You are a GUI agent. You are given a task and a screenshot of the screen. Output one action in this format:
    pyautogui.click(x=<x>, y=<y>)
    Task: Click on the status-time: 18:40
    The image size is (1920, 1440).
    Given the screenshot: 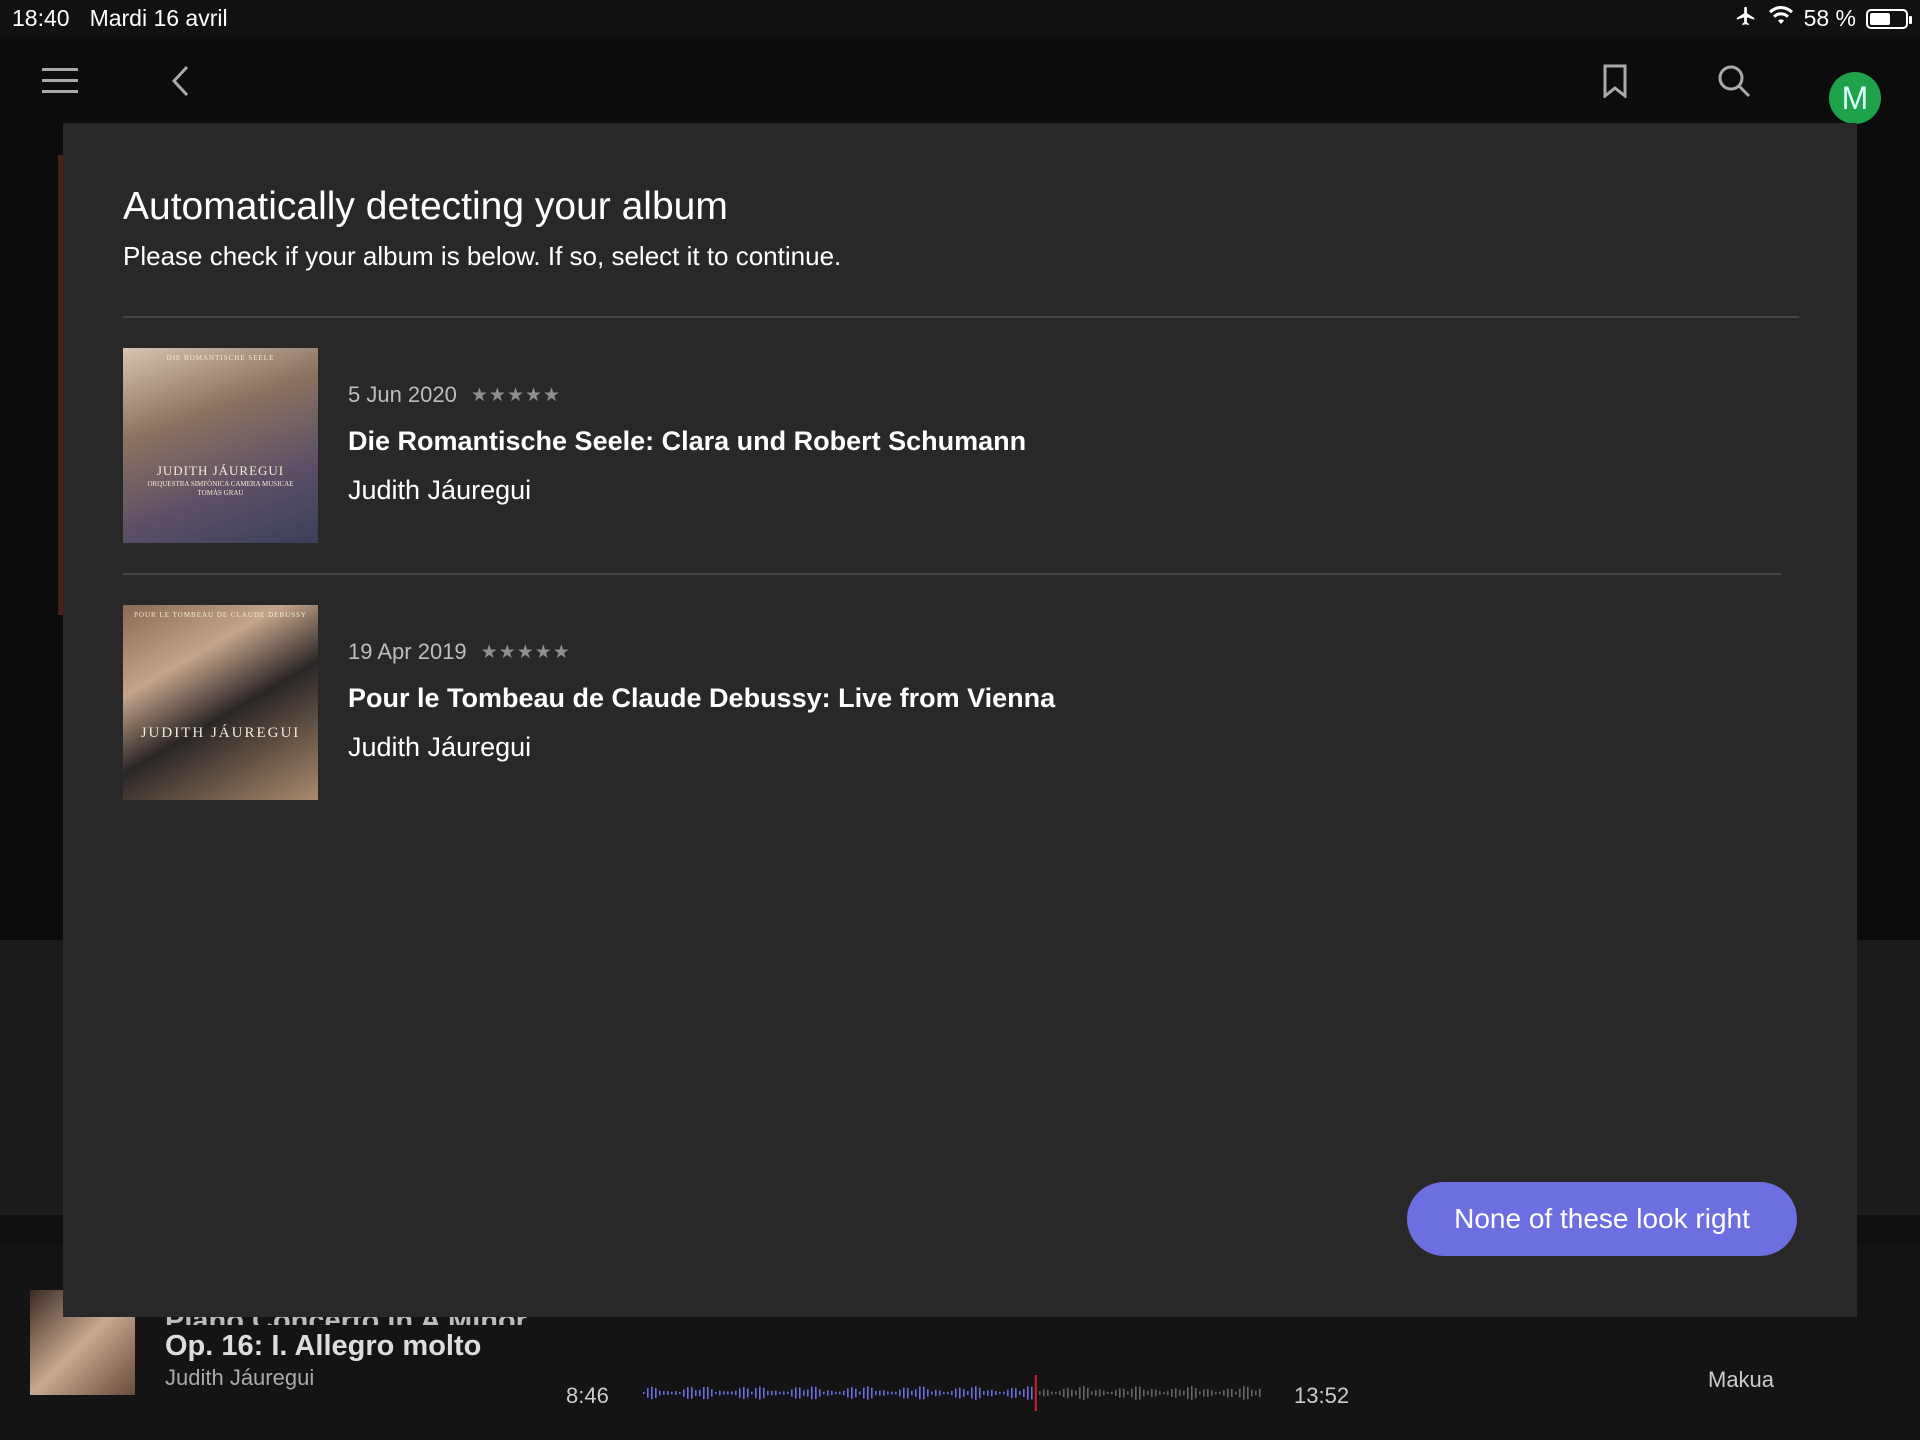 What is the action you would take?
    pyautogui.click(x=41, y=18)
    